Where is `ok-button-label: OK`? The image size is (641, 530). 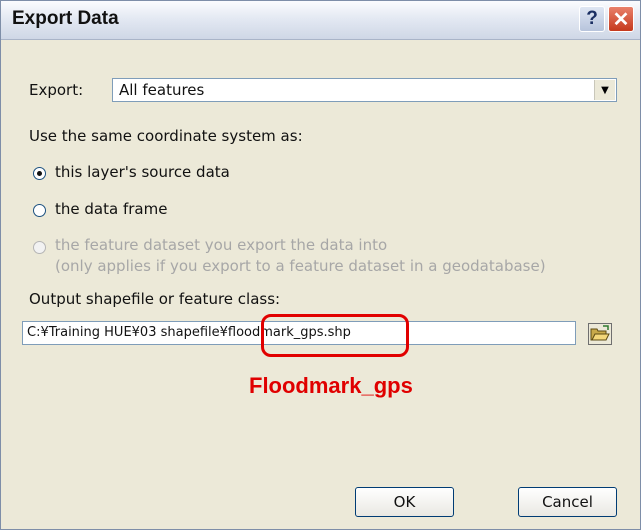
ok-button-label: OK is located at coordinates (404, 502).